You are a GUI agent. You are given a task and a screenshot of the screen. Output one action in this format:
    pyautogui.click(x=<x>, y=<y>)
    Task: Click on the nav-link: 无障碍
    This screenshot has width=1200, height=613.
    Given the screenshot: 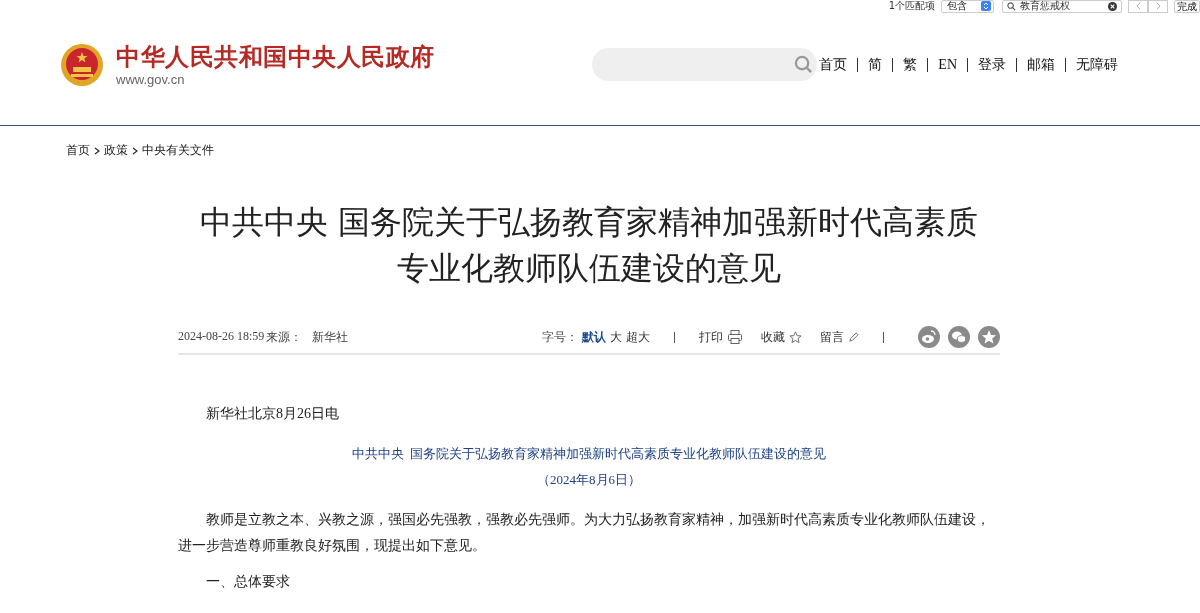 What is the action you would take?
    pyautogui.click(x=1091, y=64)
    